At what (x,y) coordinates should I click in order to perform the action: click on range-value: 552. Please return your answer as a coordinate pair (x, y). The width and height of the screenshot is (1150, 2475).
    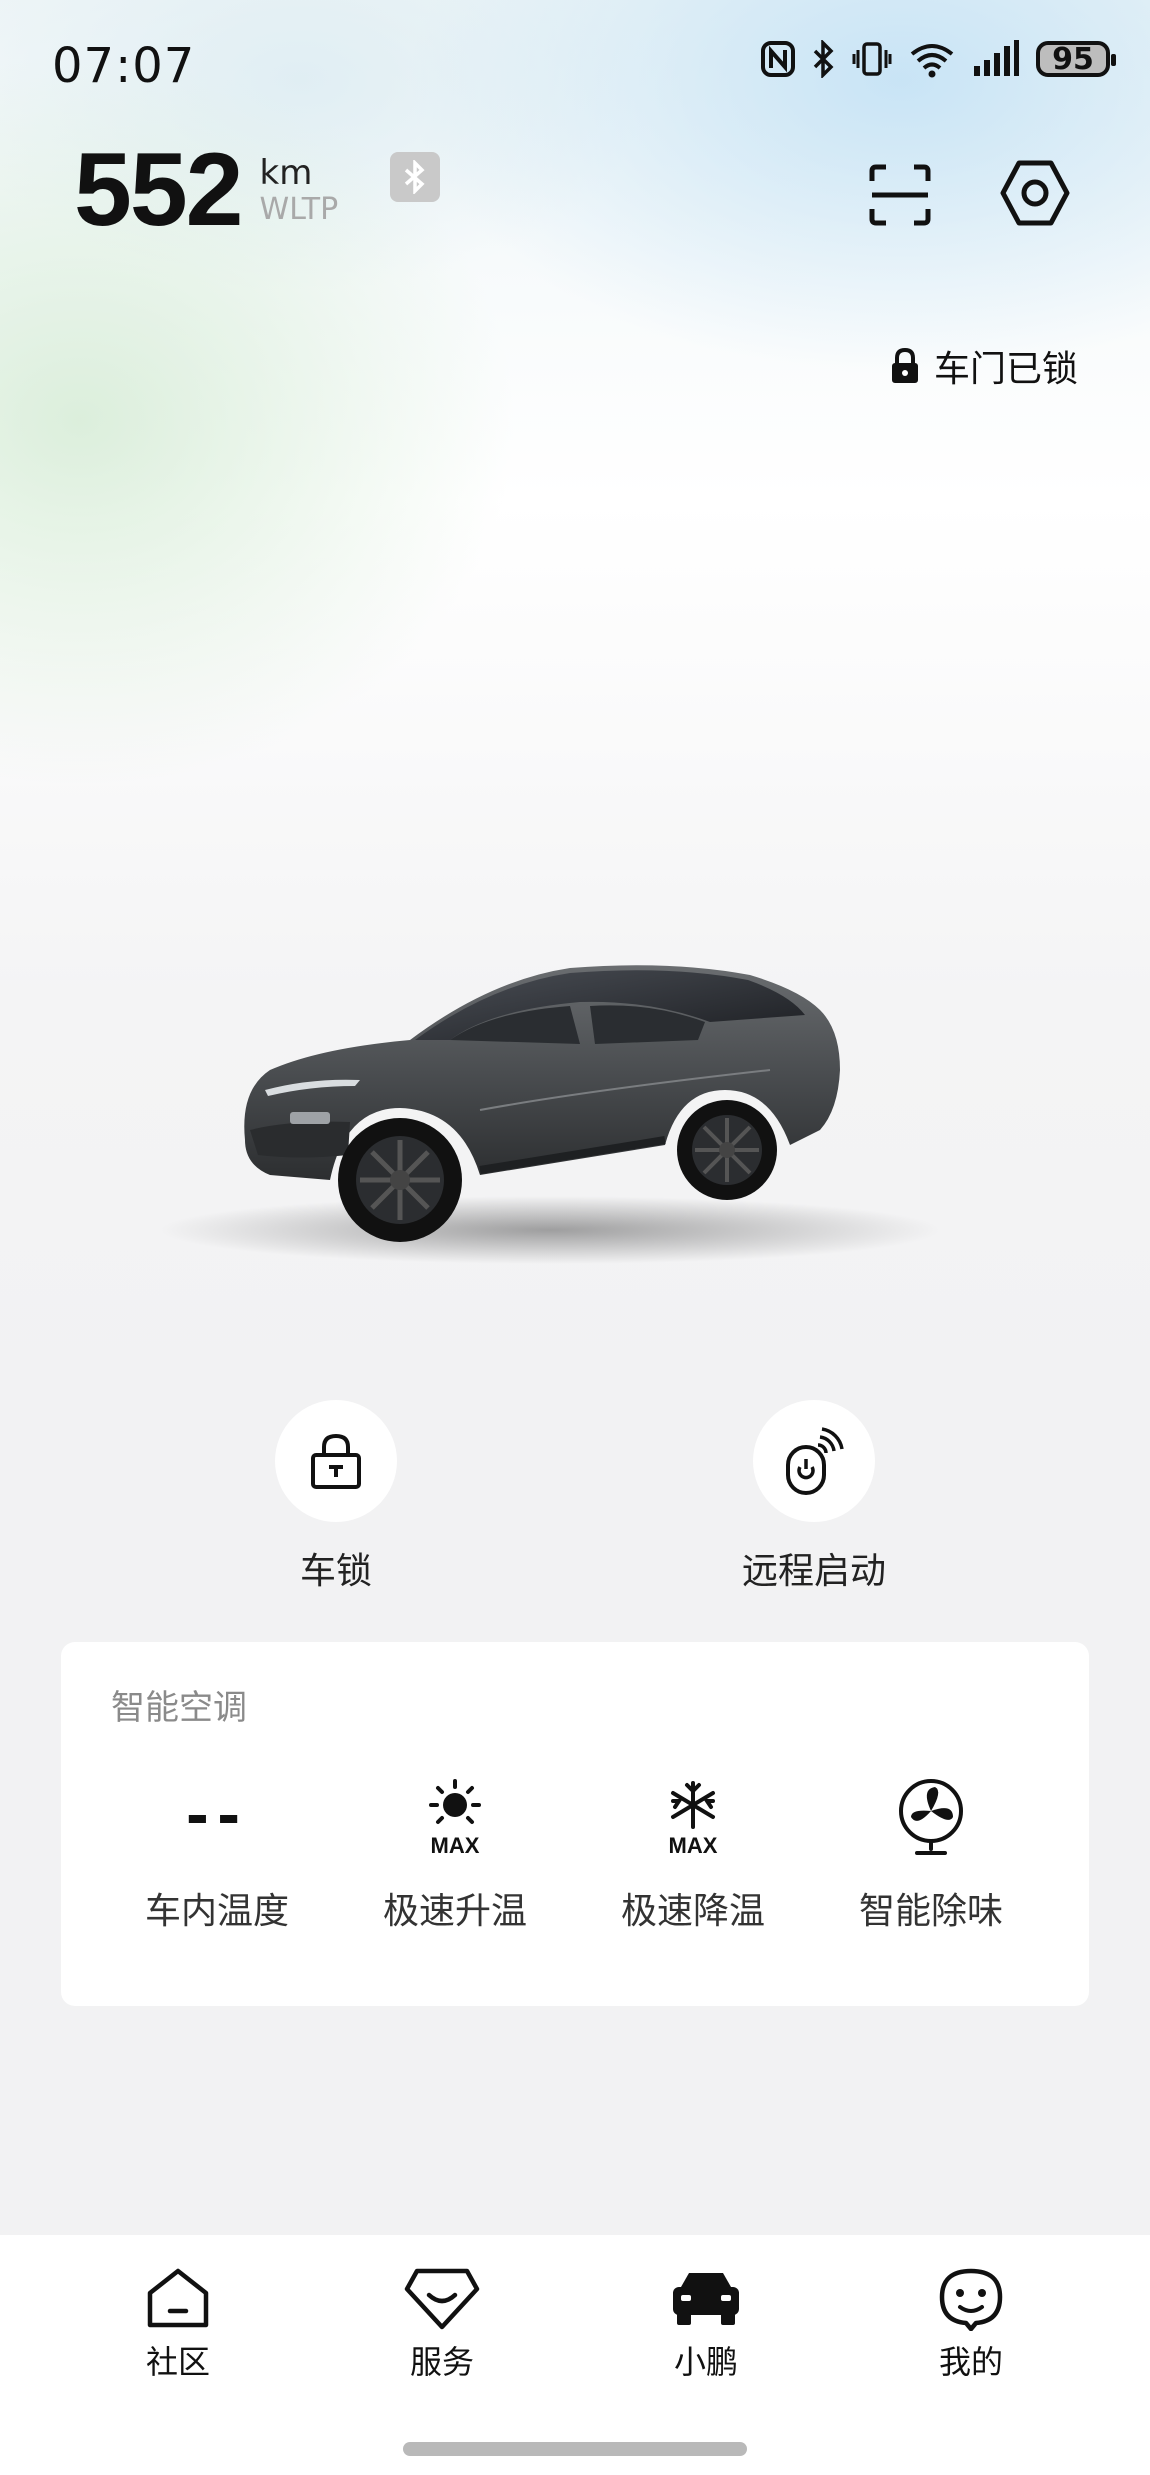
    Looking at the image, I should click on (159, 190).